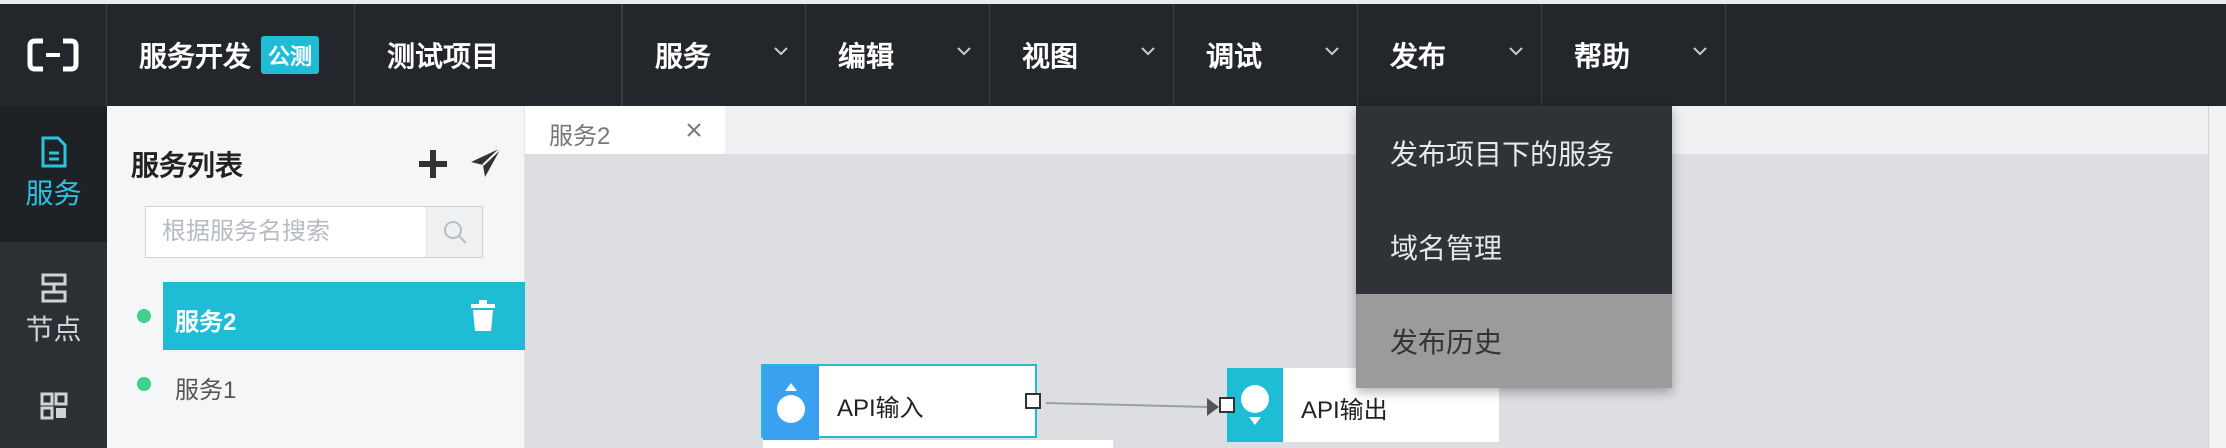 This screenshot has width=2226, height=448. What do you see at coordinates (866, 56) in the screenshot?
I see `menu-label: 编辑` at bounding box center [866, 56].